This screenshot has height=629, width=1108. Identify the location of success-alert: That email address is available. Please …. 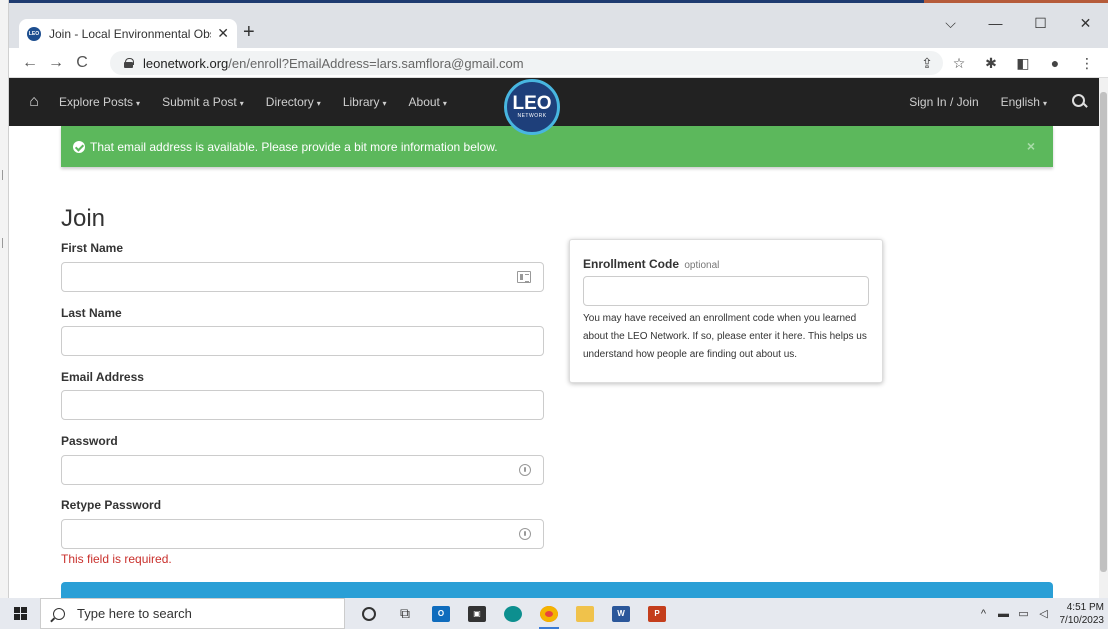
(557, 146).